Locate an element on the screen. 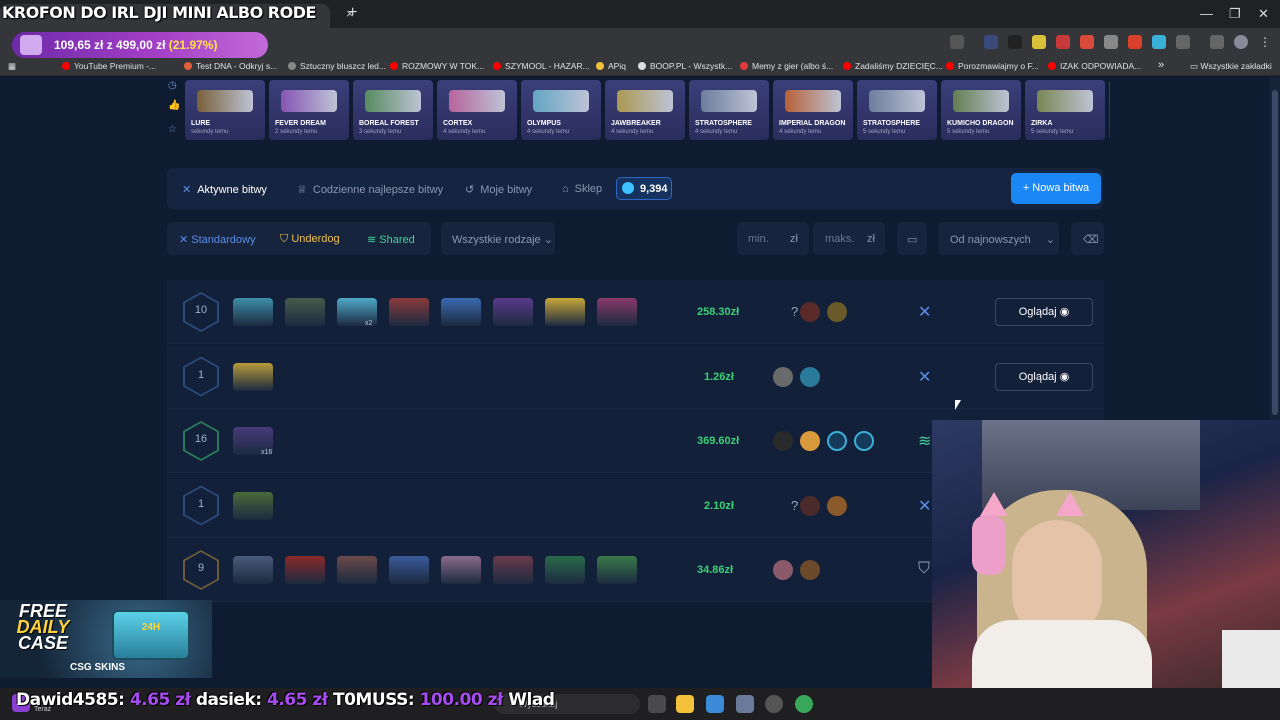  tab-daily-best-battles: ♕ Codzienne najlepsze bitwy is located at coordinates (370, 189).